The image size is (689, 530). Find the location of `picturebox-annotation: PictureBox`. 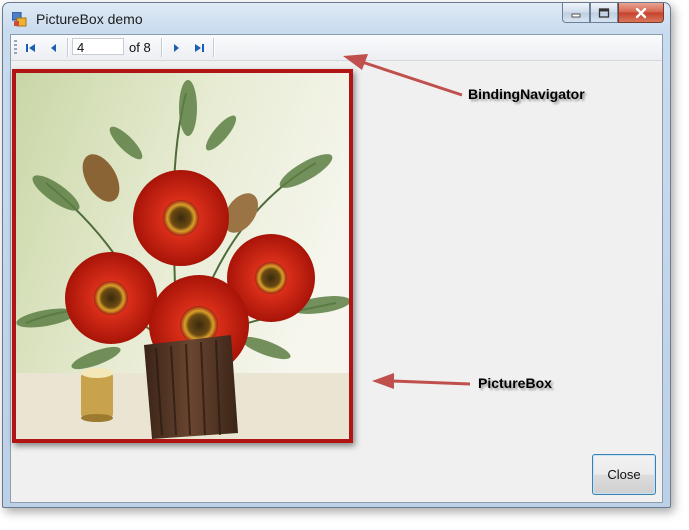

picturebox-annotation: PictureBox is located at coordinates (515, 383).